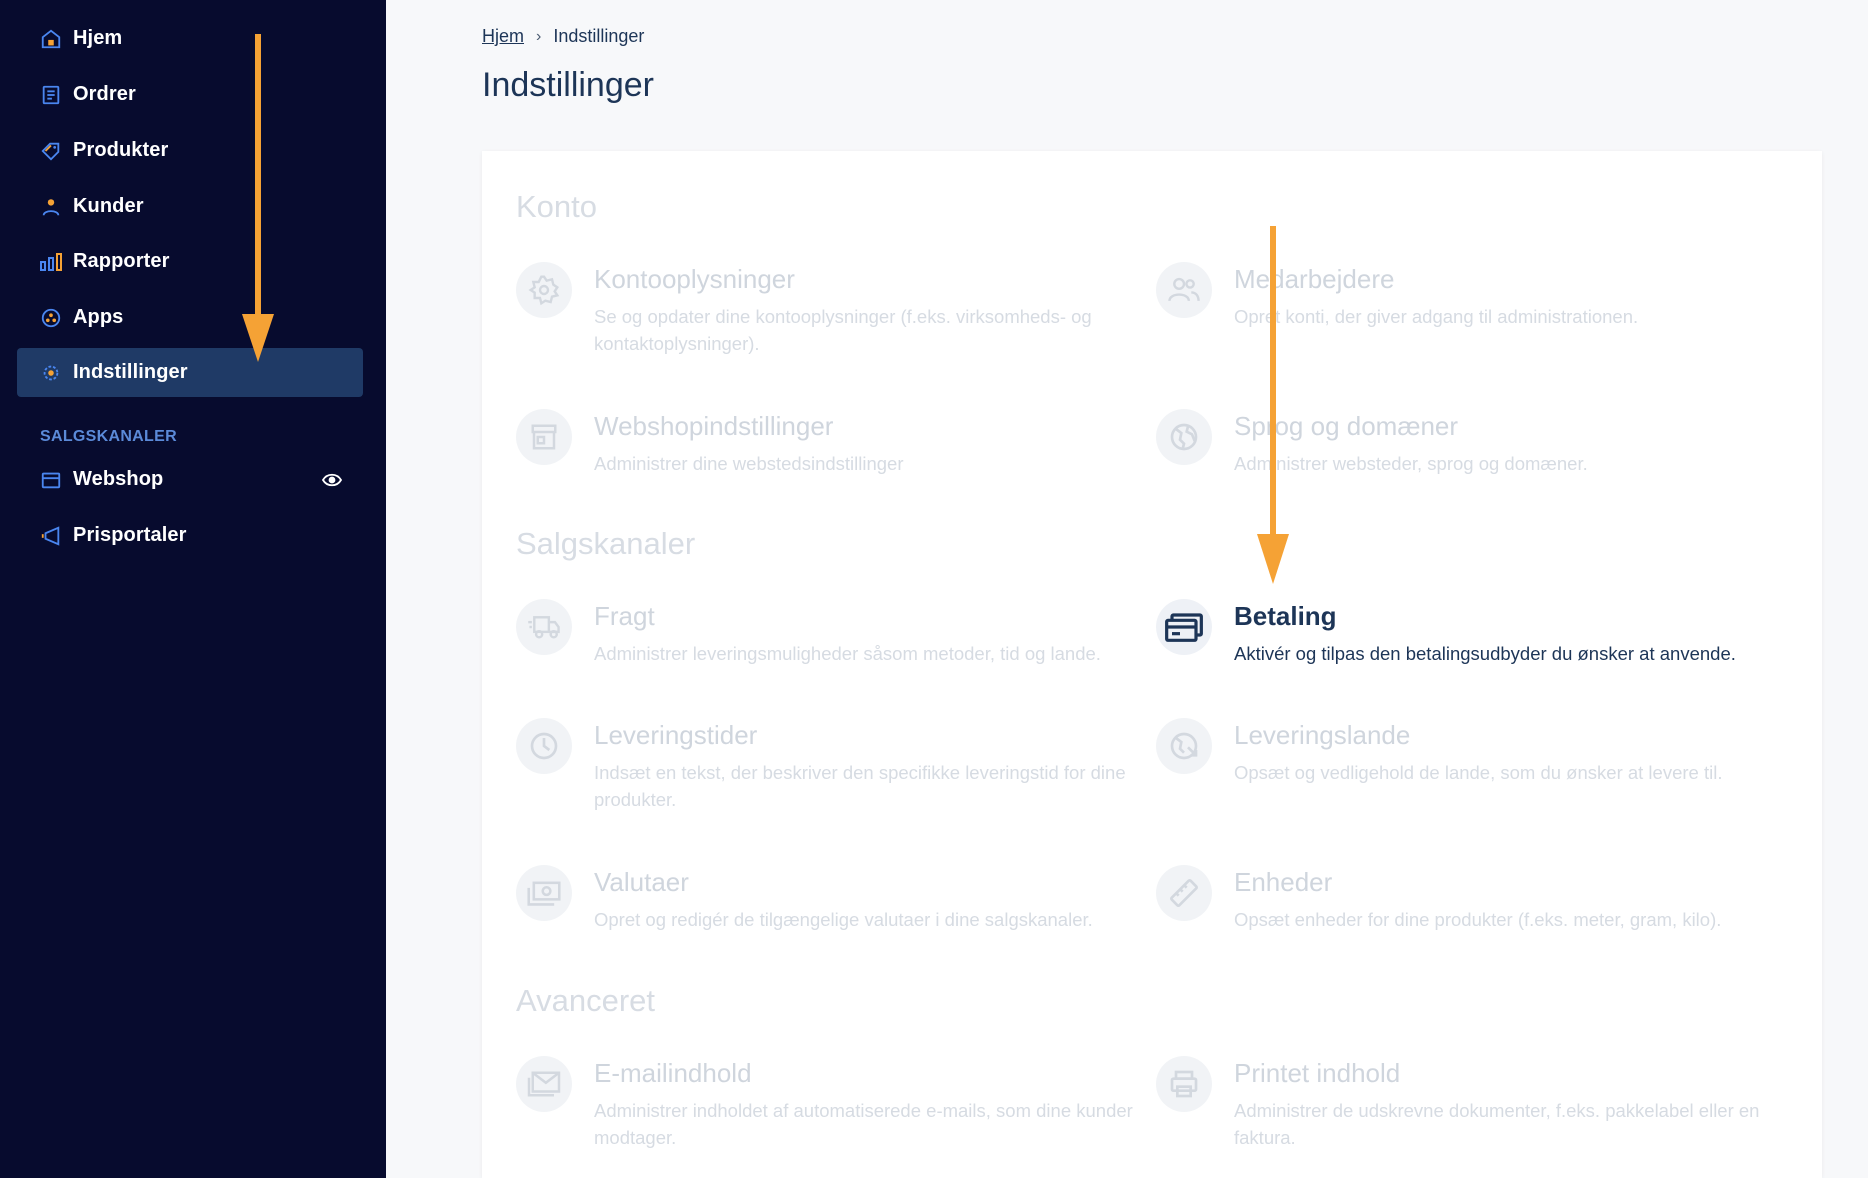  What do you see at coordinates (1184, 290) in the screenshot?
I see `users-icon` at bounding box center [1184, 290].